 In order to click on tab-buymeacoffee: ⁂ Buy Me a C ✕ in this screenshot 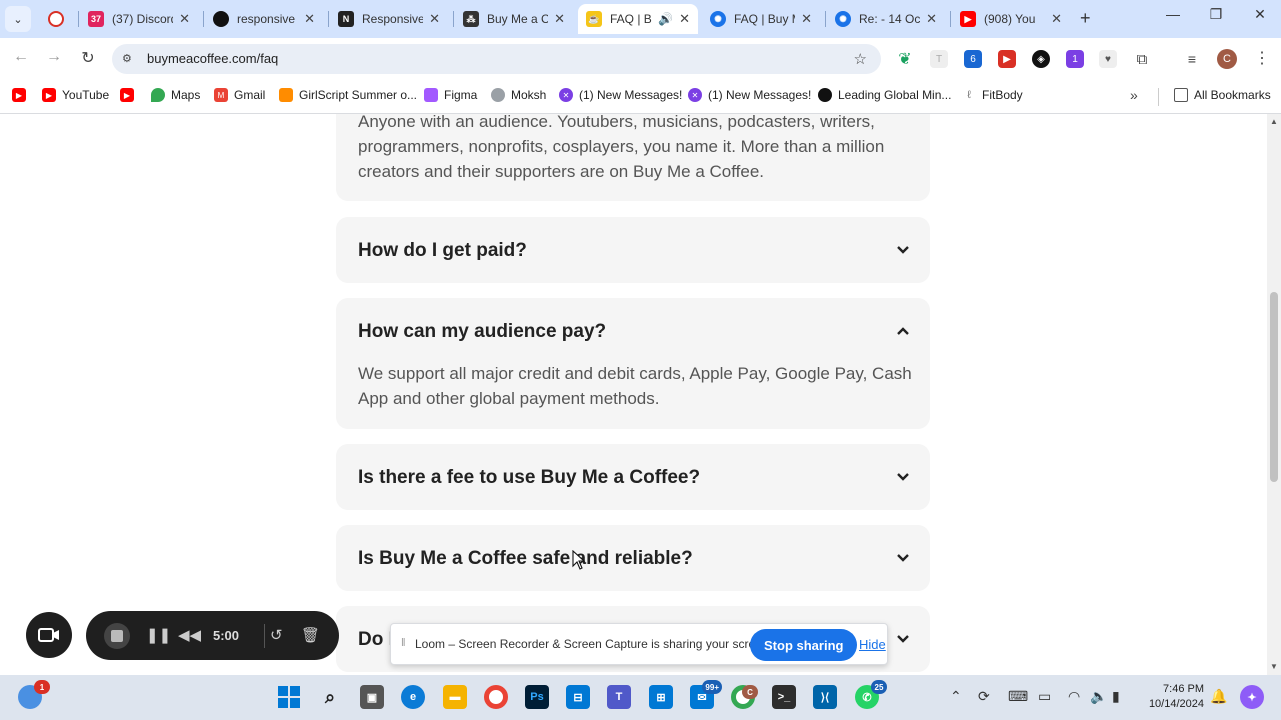, I will do `click(514, 19)`.